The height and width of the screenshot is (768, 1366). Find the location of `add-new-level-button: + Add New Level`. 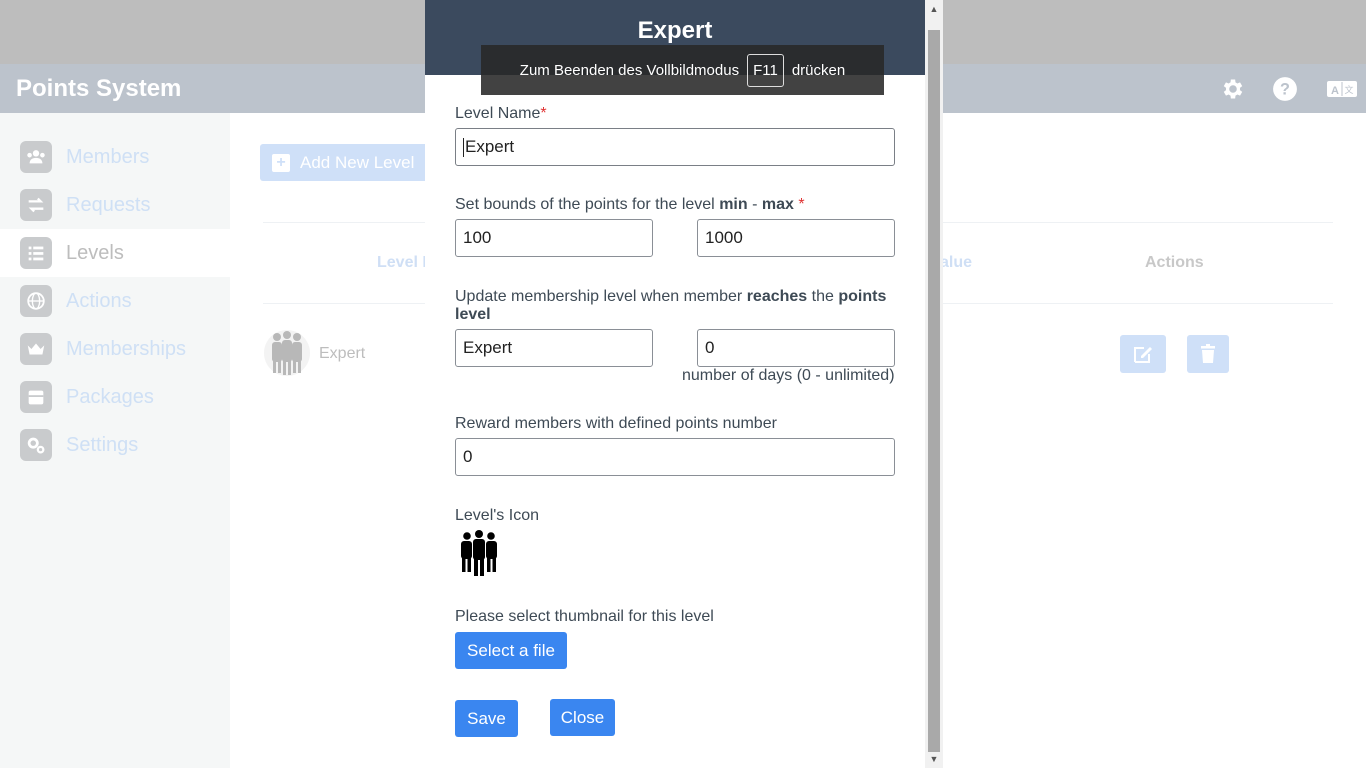

add-new-level-button: + Add New Level is located at coordinates (345, 162).